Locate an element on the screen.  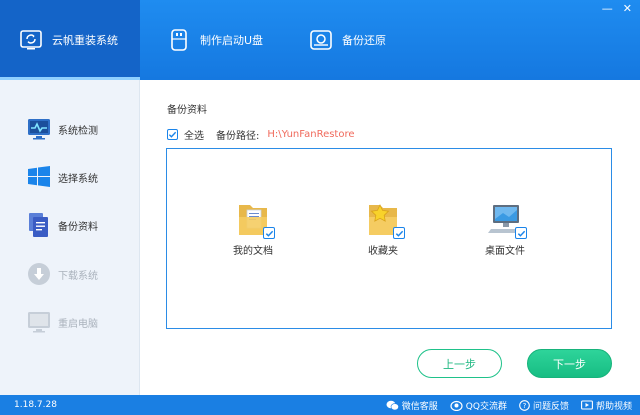
close-button: ✕ is located at coordinates (627, 8).